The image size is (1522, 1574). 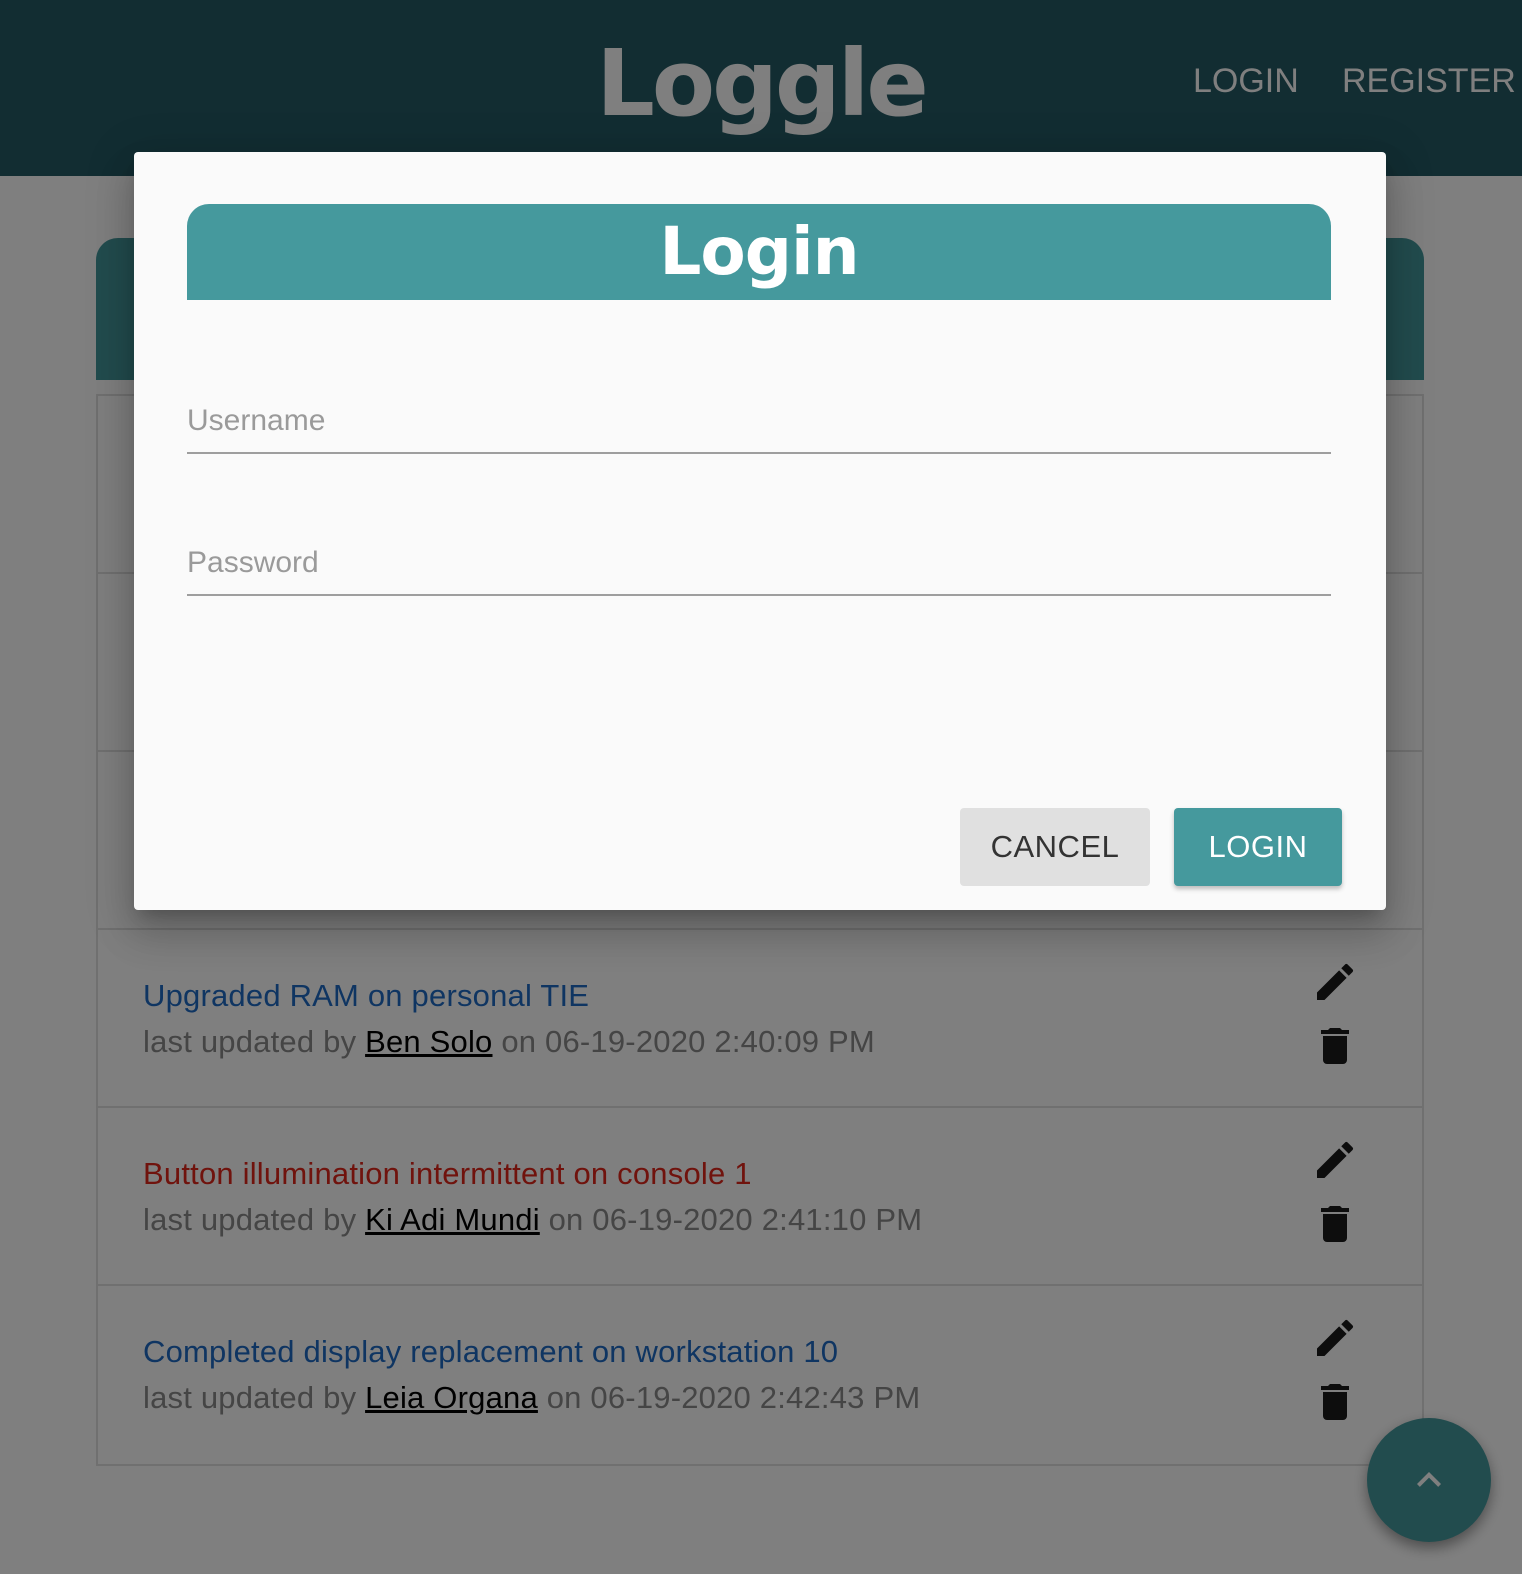 I want to click on password-input, so click(x=759, y=563).